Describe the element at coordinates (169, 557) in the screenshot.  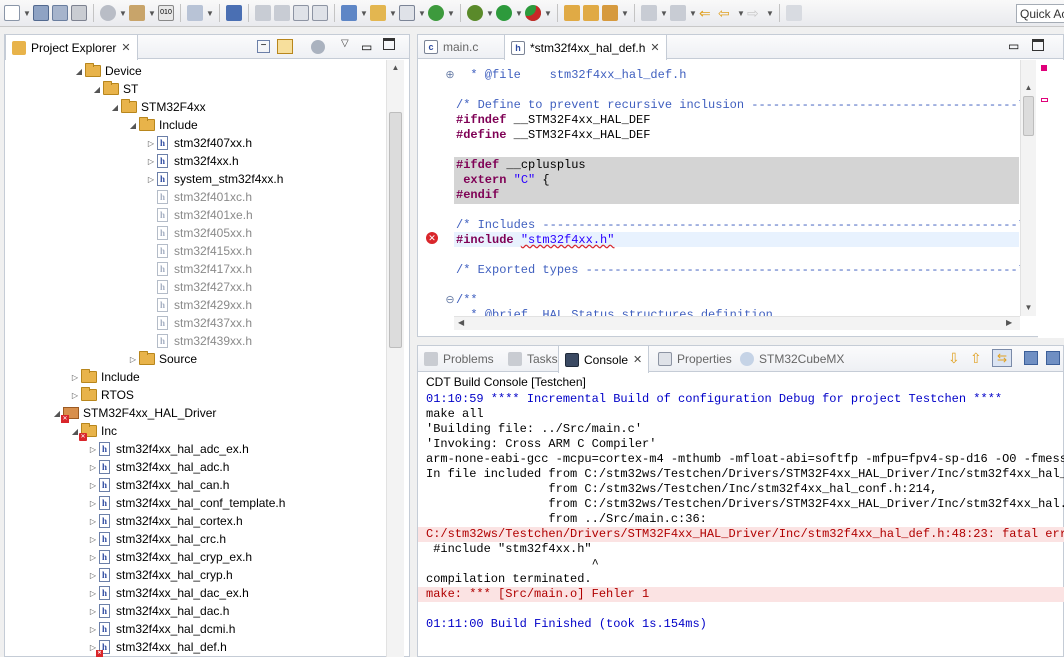
I see `tree-item: ▷ h stm32f4xx_hal_cryp_ex.h` at that location.